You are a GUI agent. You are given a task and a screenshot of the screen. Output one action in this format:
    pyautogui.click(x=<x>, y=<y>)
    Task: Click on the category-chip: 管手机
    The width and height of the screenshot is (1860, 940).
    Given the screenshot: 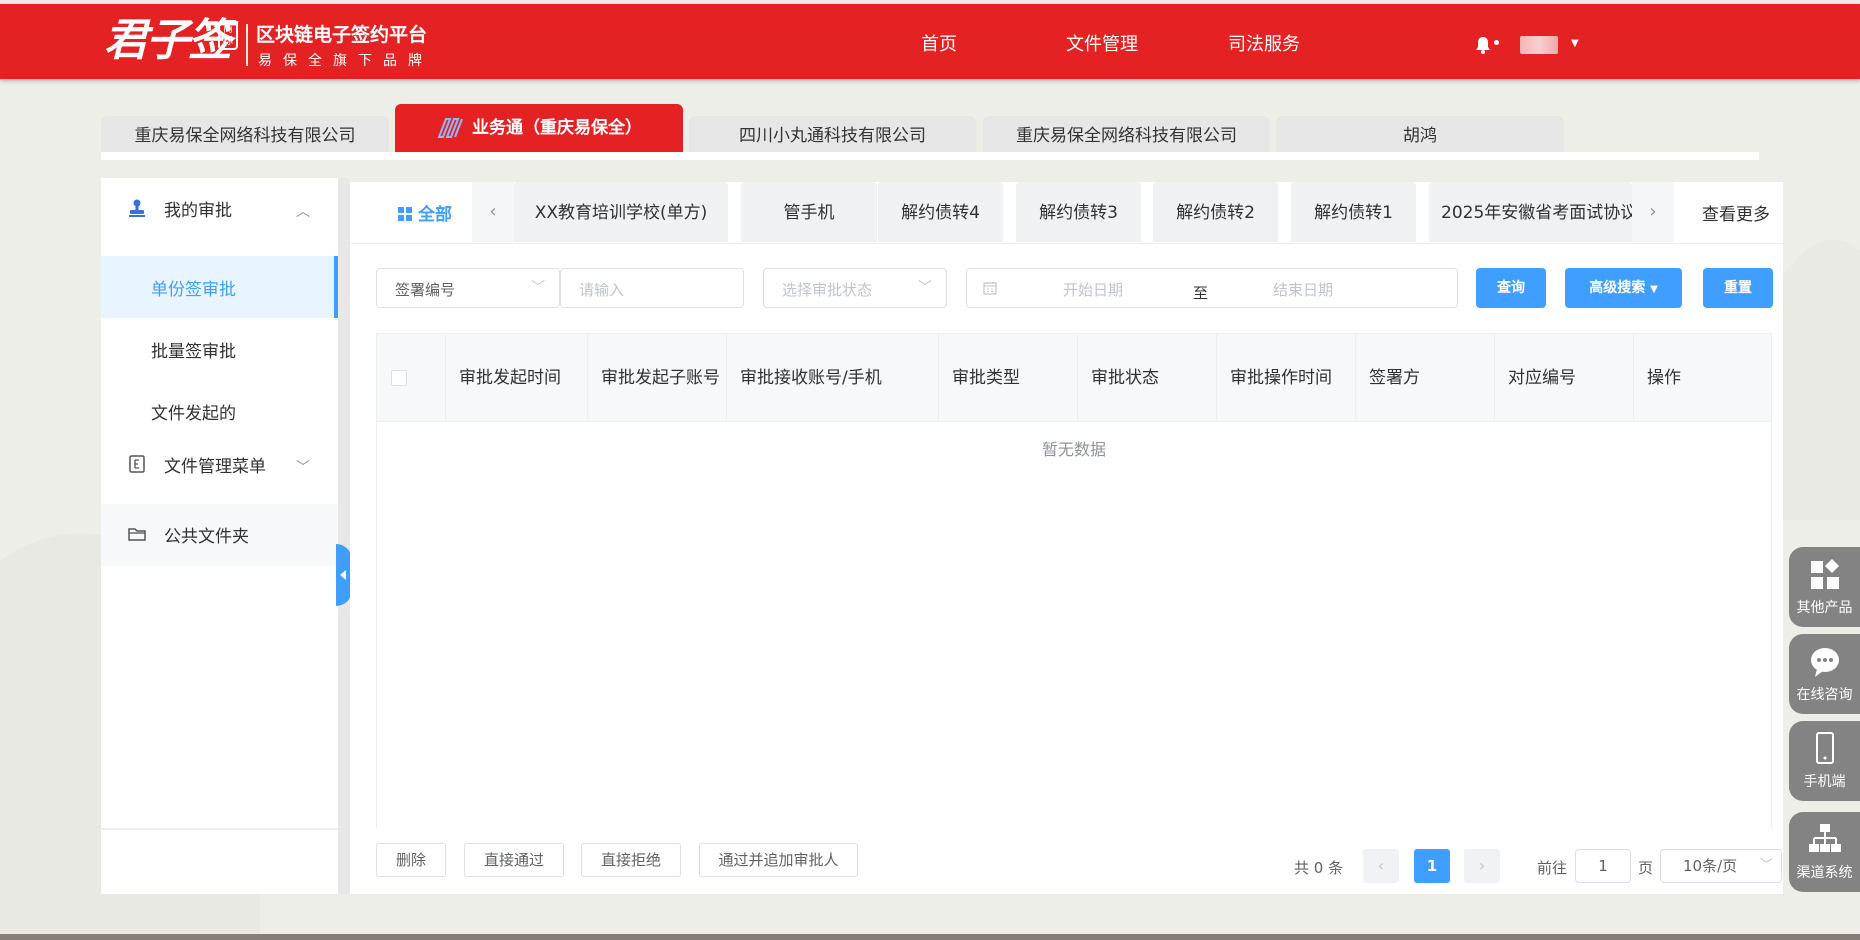 What is the action you would take?
    pyautogui.click(x=809, y=212)
    